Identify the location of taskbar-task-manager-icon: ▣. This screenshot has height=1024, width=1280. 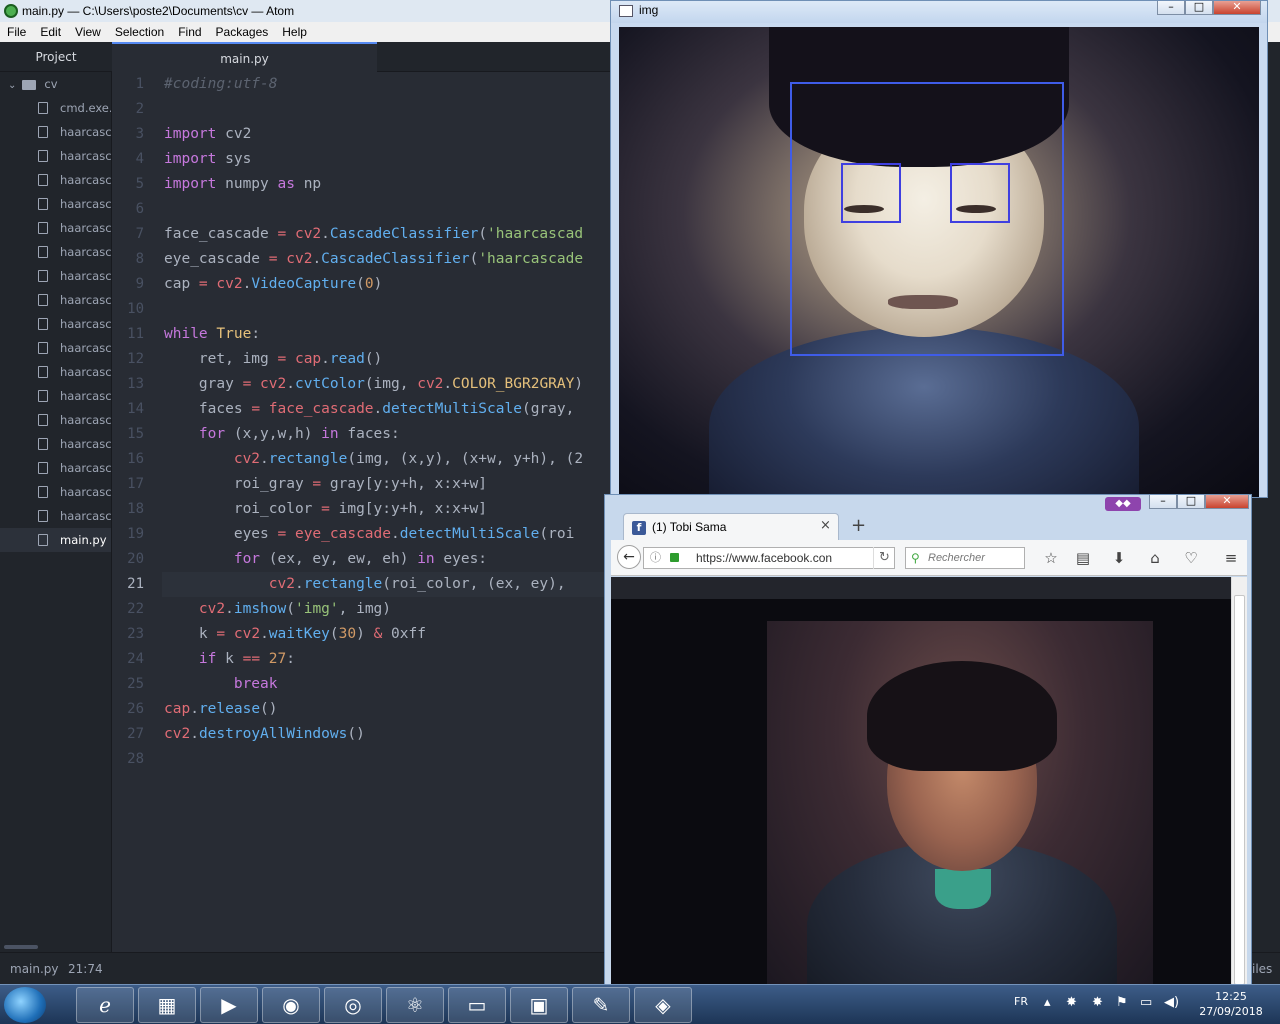
(539, 1005).